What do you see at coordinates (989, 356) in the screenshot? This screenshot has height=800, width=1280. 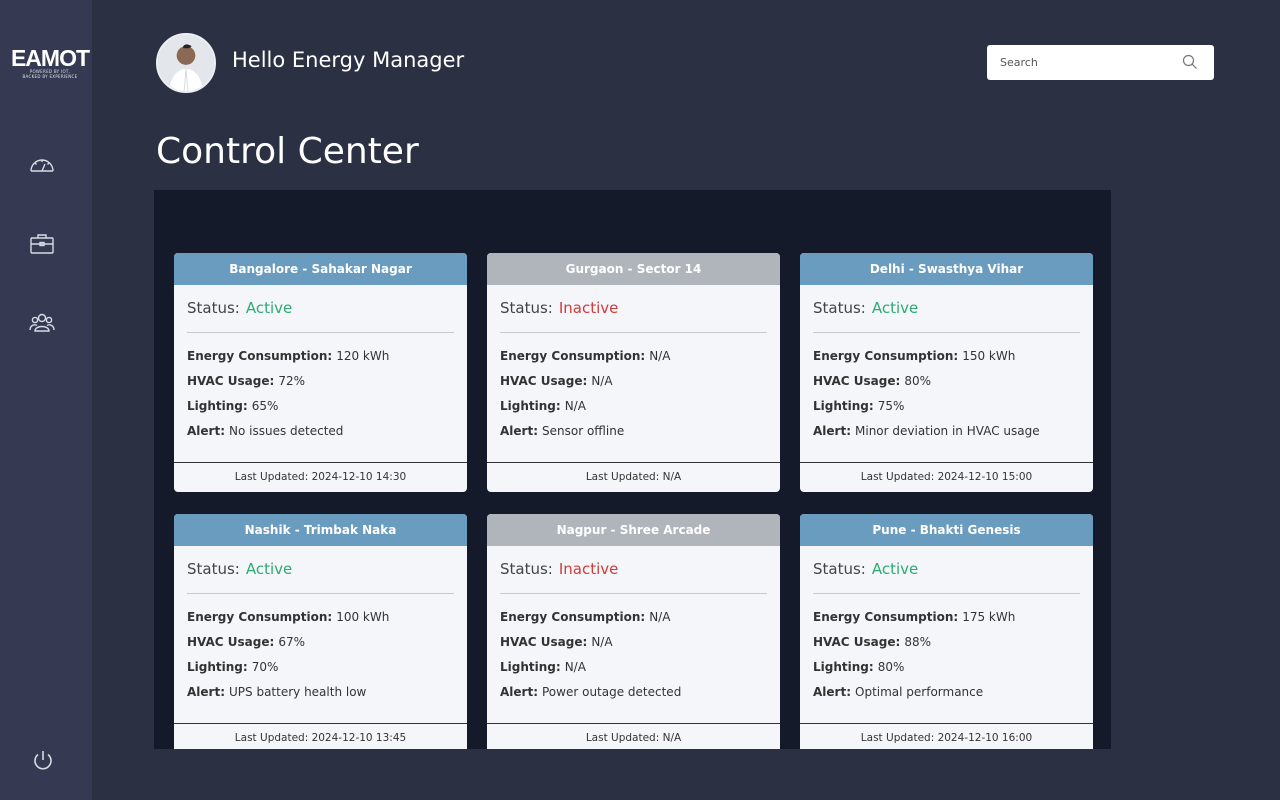 I see `energy-value: 150 kWh` at bounding box center [989, 356].